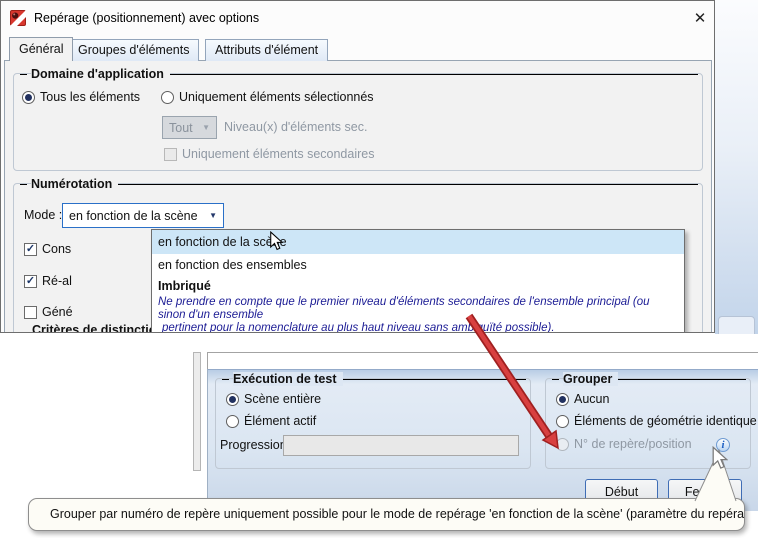  What do you see at coordinates (57, 281) in the screenshot?
I see `checkbox-label: Ré-al` at bounding box center [57, 281].